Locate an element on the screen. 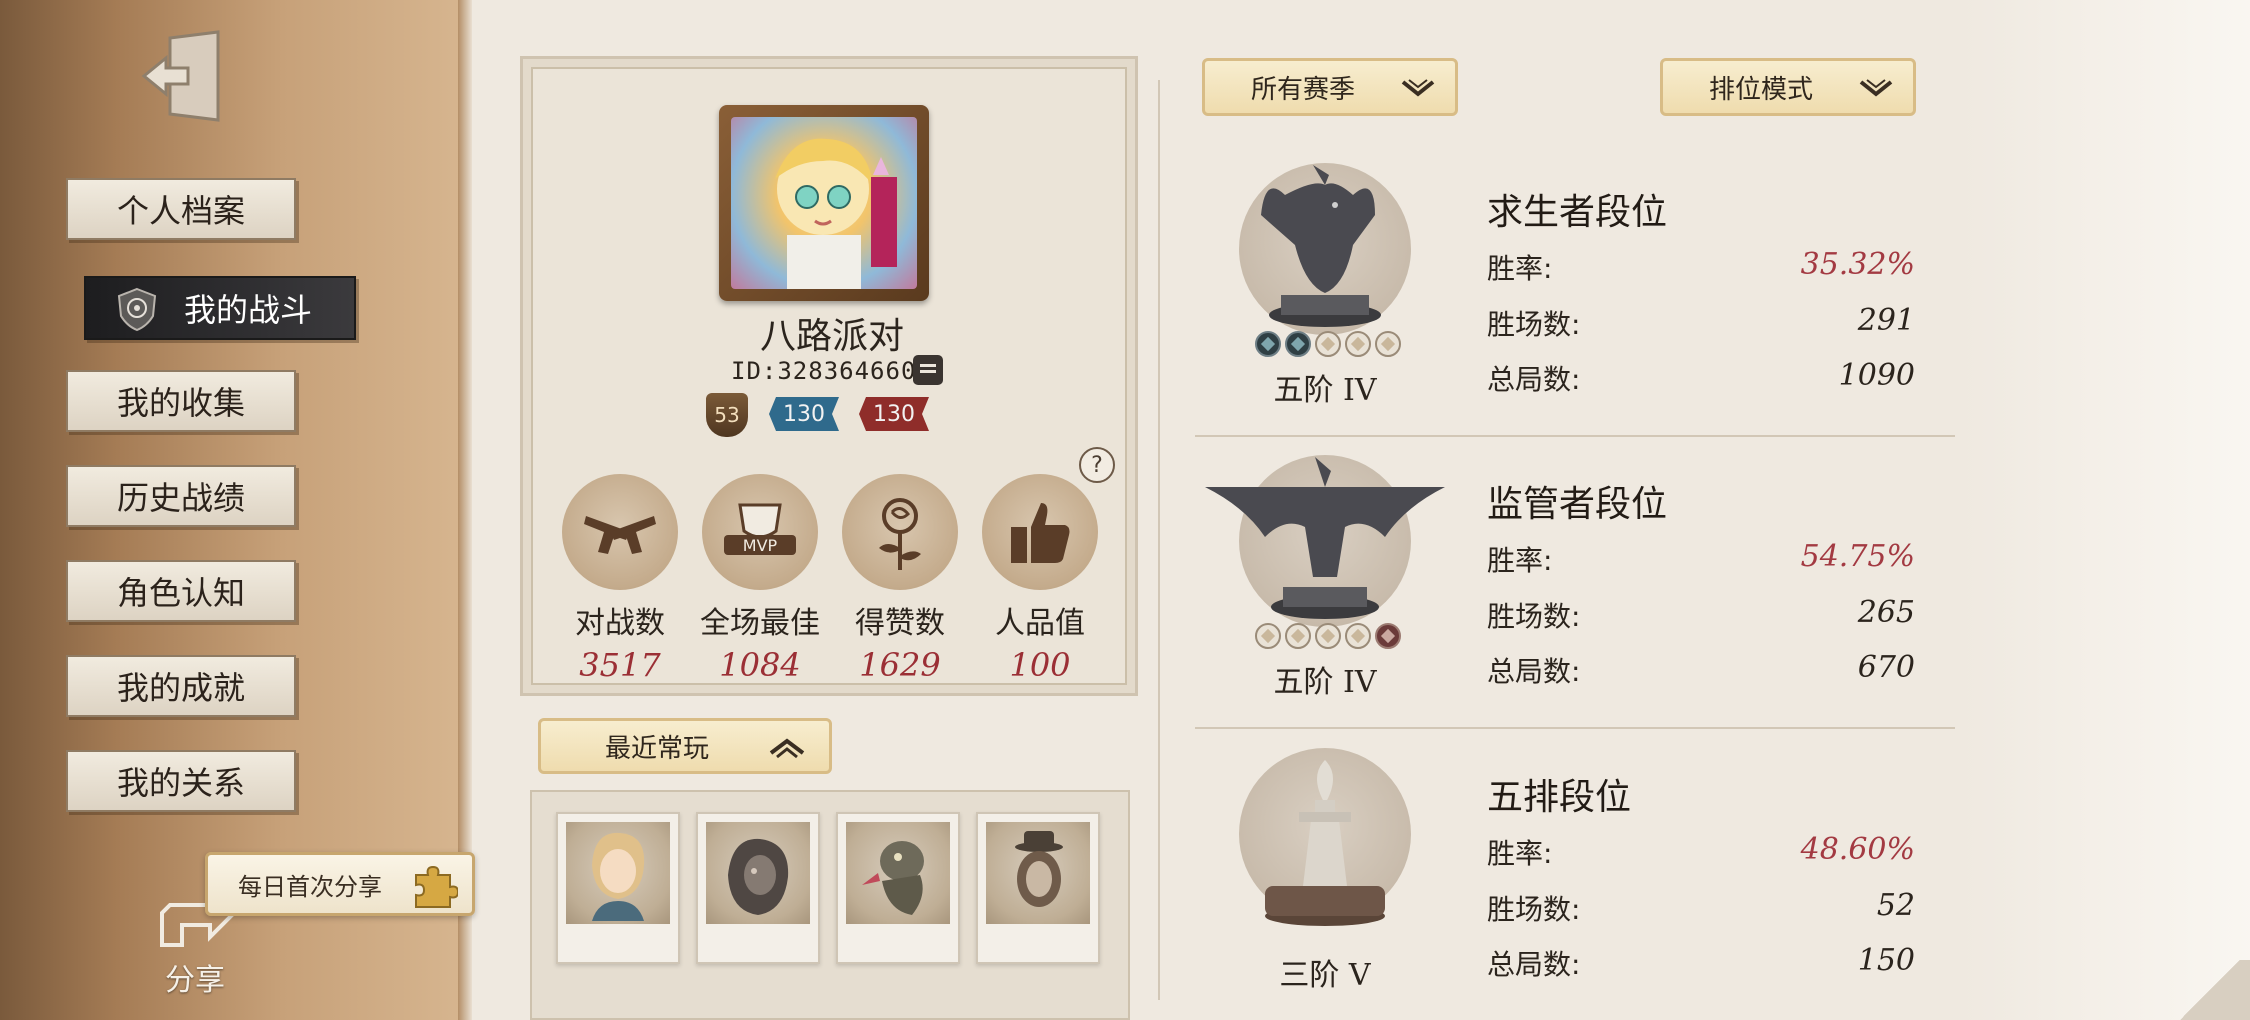 The image size is (2250, 1020). sidebar-item-label: 个人档案 is located at coordinates (180, 211).